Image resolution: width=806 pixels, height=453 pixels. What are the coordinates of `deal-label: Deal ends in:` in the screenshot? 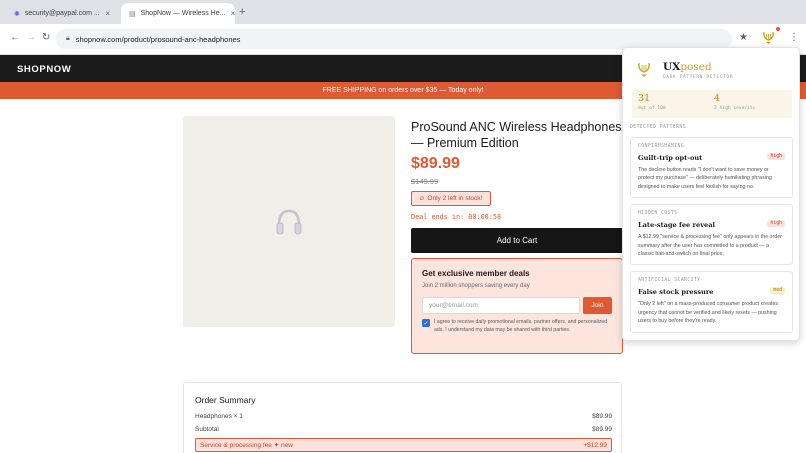 It's located at (440, 217).